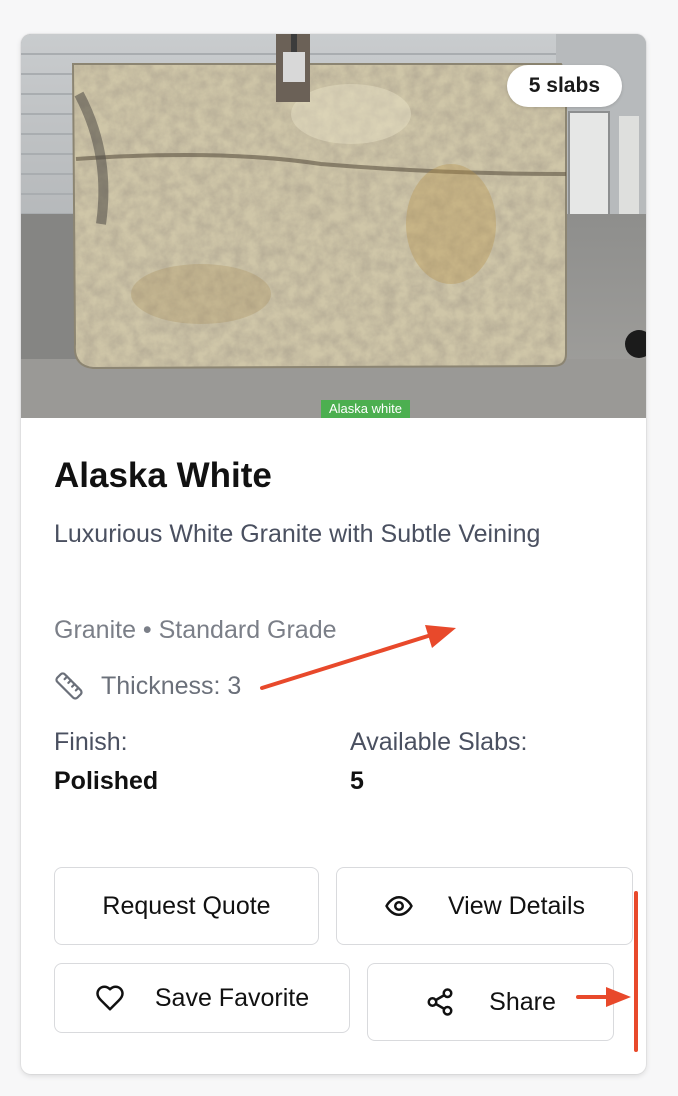  I want to click on view-details-button: View Details, so click(484, 906).